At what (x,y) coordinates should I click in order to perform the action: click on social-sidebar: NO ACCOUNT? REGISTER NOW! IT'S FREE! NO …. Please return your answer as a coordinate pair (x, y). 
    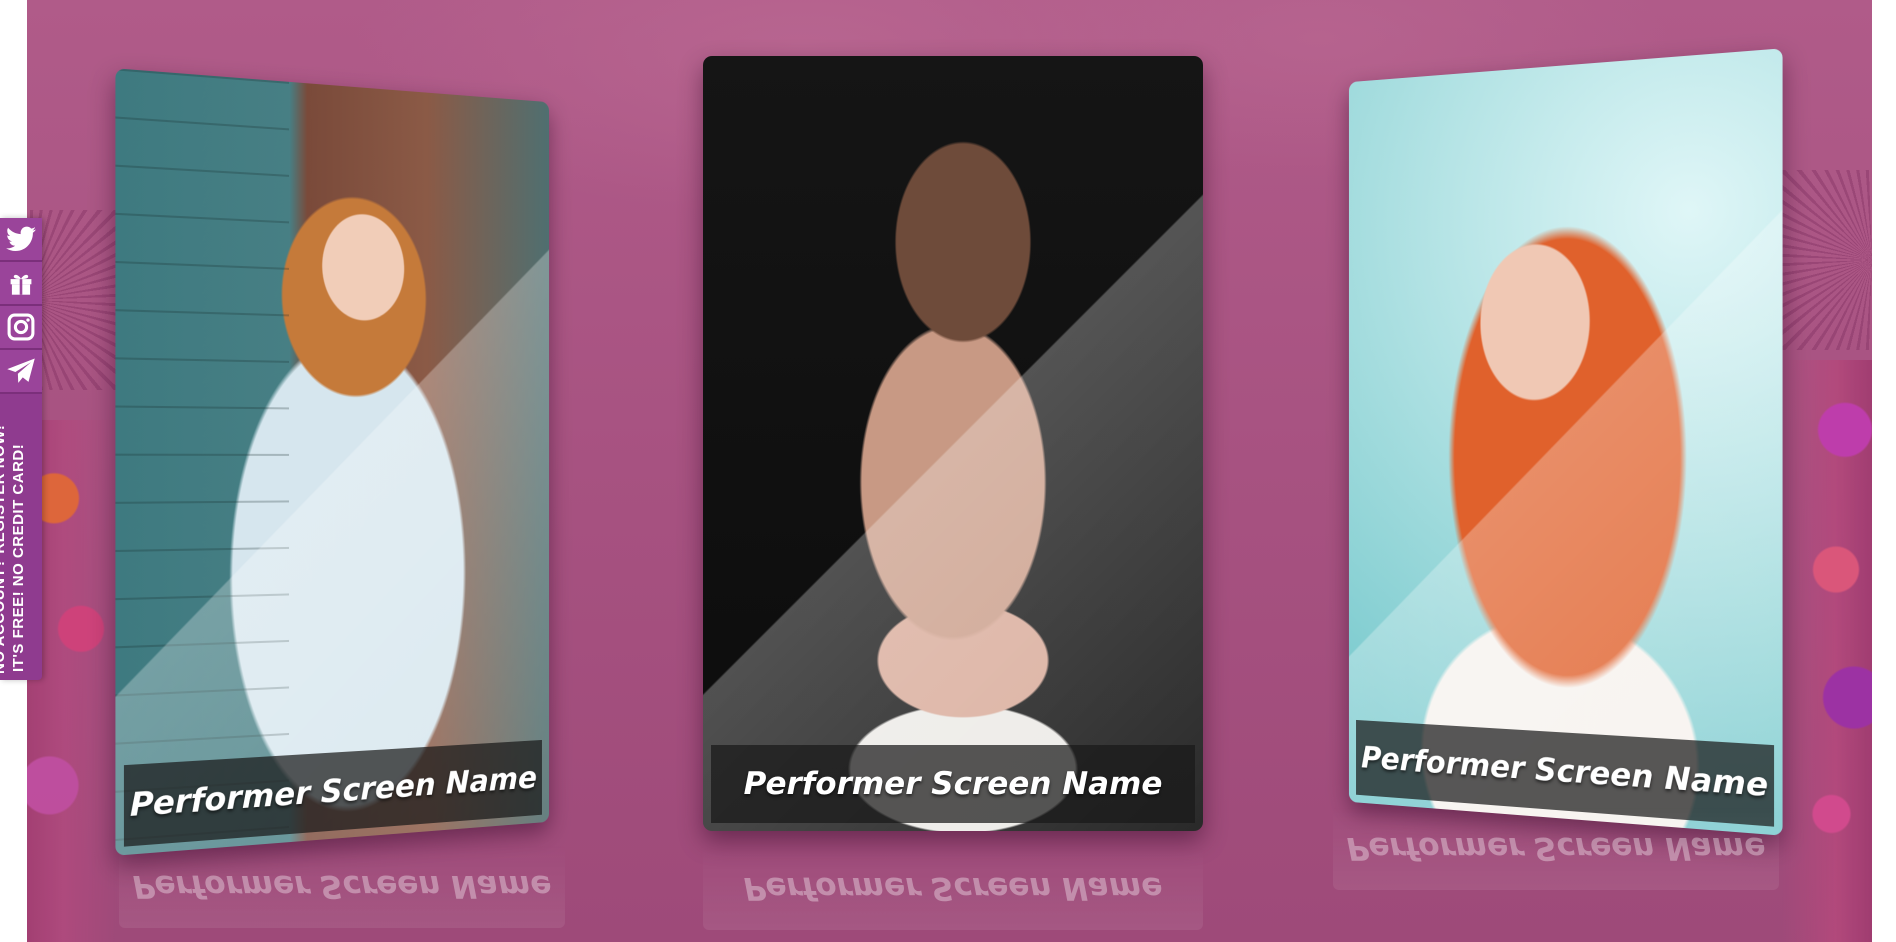
    Looking at the image, I should click on (21, 449).